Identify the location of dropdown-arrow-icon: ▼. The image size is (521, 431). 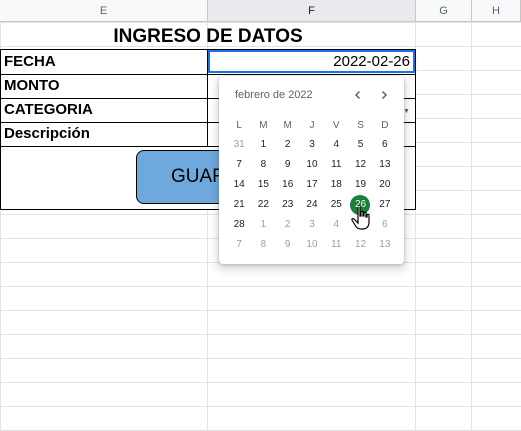
(406, 111).